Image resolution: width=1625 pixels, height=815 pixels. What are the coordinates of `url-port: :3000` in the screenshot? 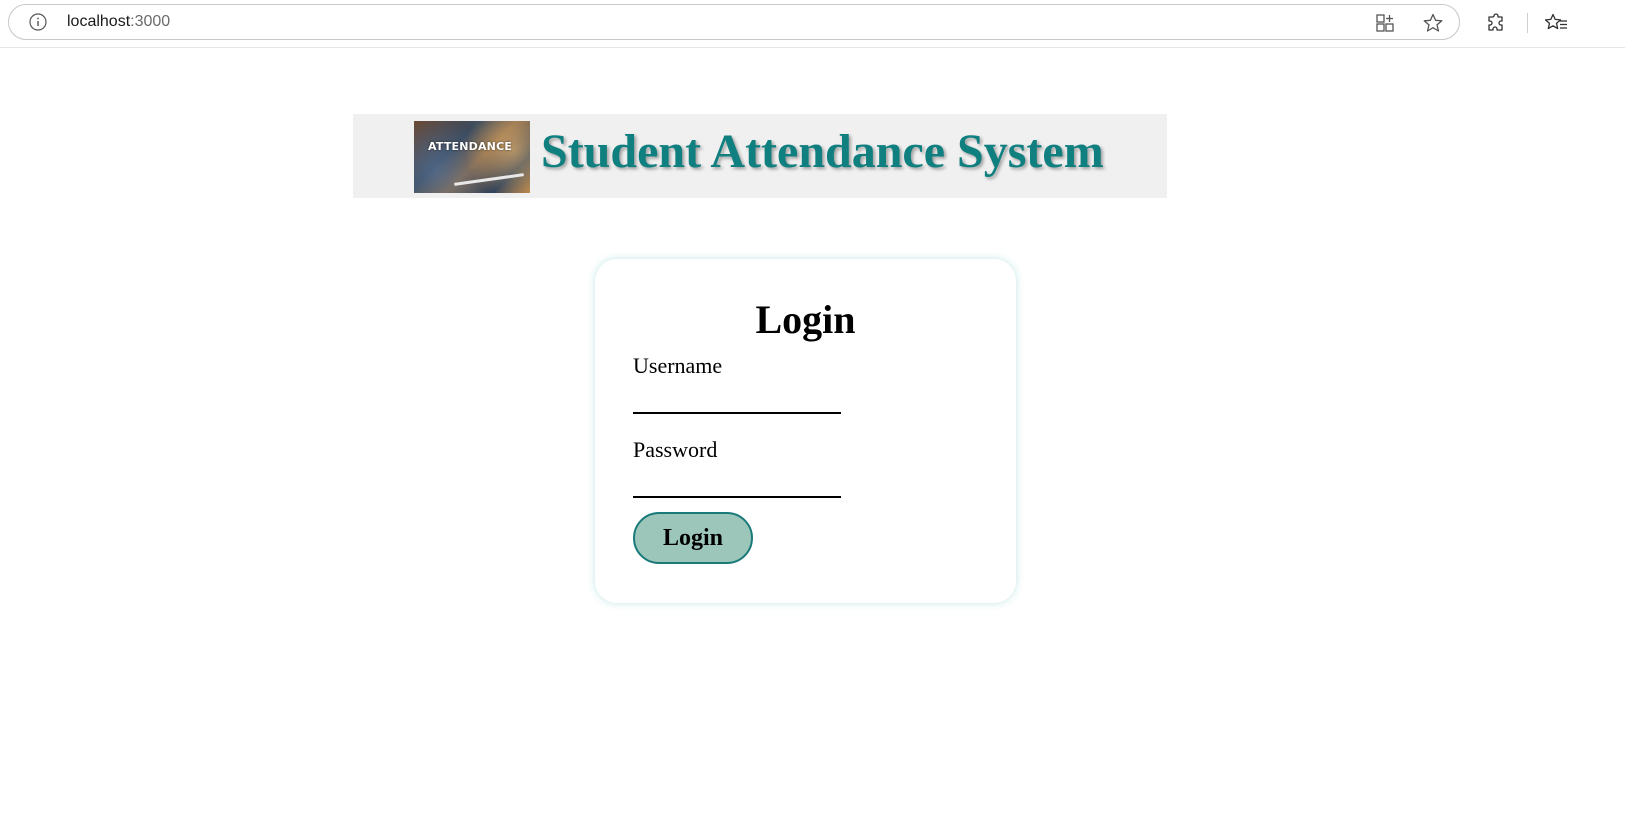 It's located at (150, 21).